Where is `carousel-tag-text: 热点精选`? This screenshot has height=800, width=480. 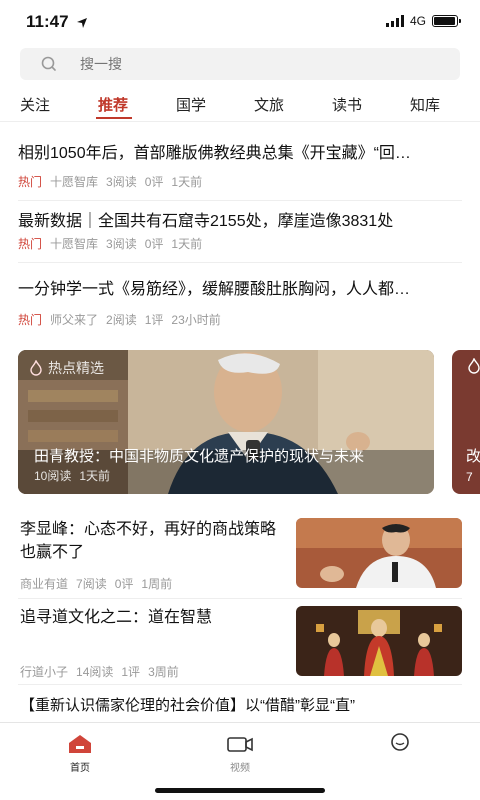
carousel-tag-text: 热点精选 is located at coordinates (76, 368).